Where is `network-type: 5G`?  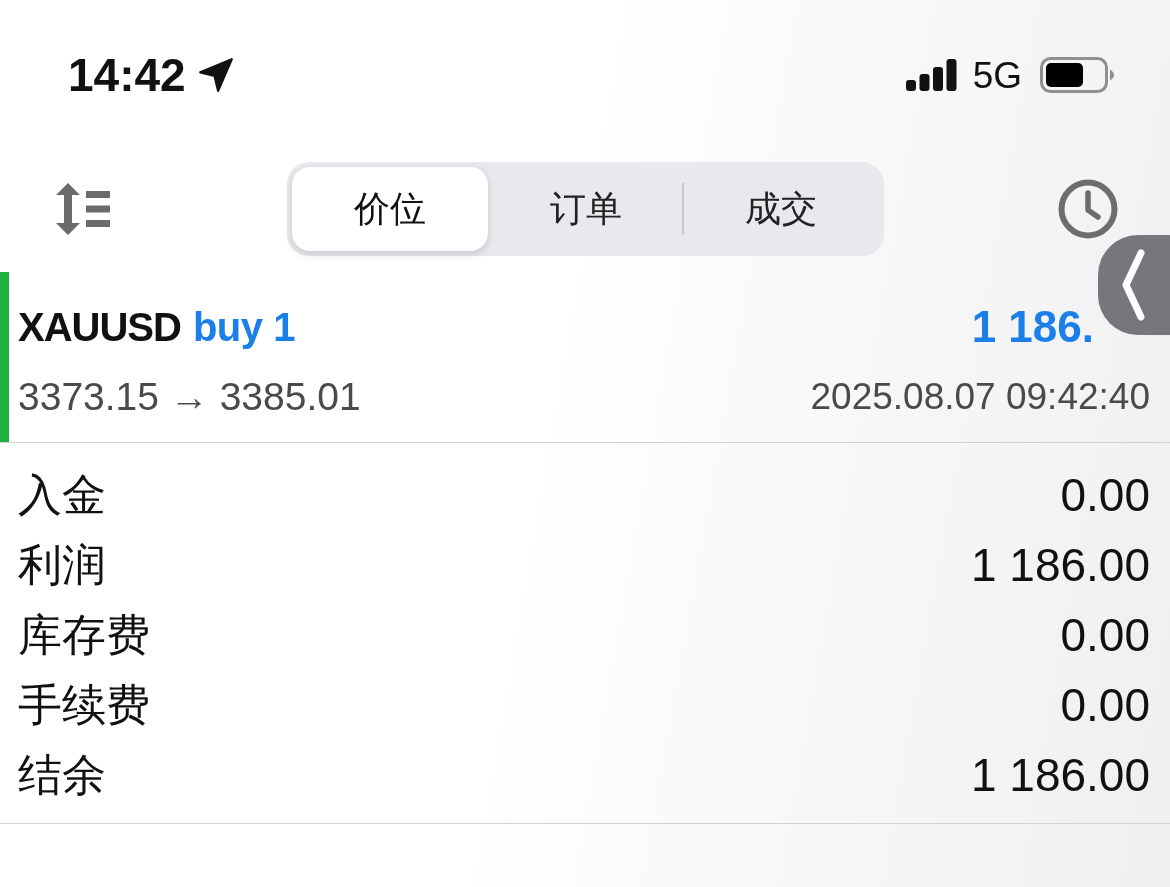
network-type: 5G is located at coordinates (997, 75).